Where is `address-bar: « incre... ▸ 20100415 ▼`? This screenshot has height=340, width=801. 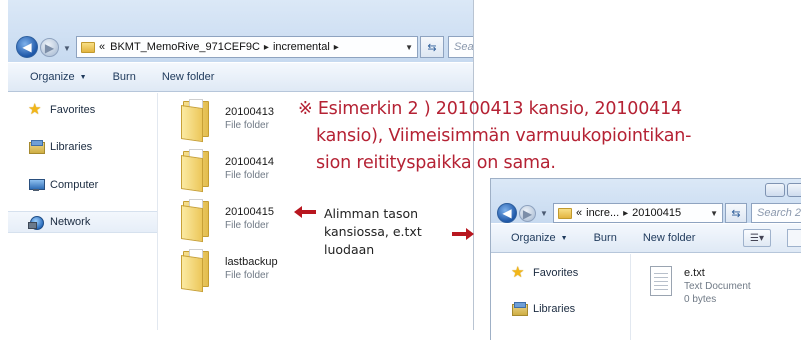
address-bar: « incre... ▸ 20100415 ▼ is located at coordinates (638, 213).